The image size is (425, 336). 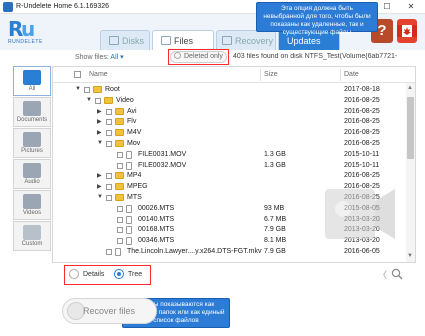 What do you see at coordinates (228, 122) in the screenshot?
I see `table-row: ▶ Flv 2016-08-25` at bounding box center [228, 122].